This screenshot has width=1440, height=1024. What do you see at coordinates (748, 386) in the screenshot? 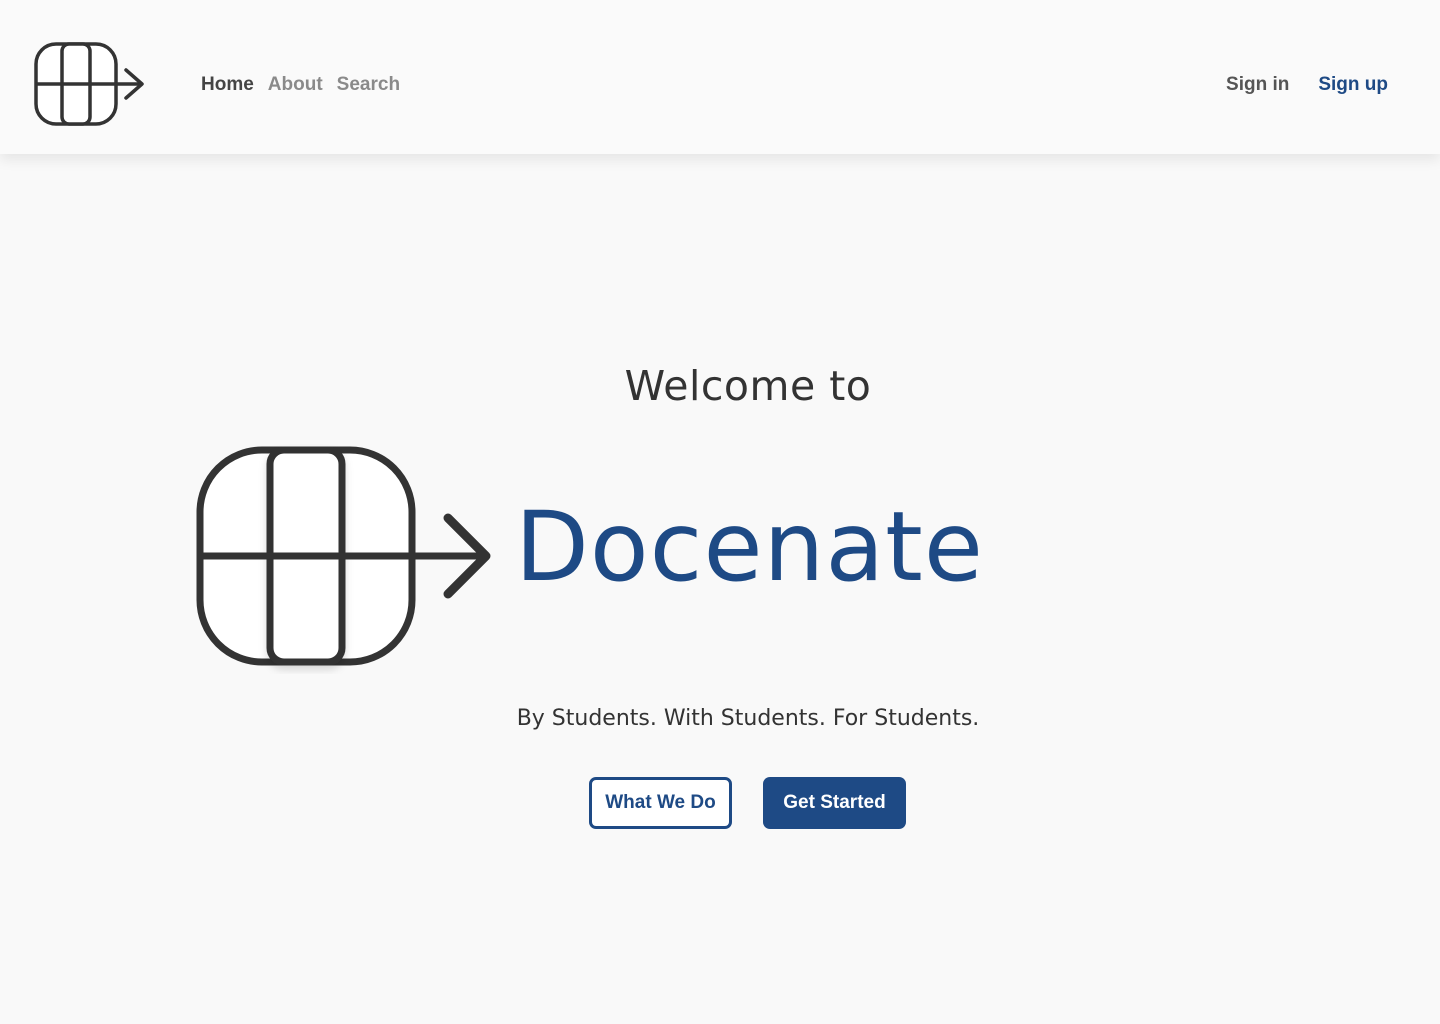
I see `welcome-heading: Welcome to` at bounding box center [748, 386].